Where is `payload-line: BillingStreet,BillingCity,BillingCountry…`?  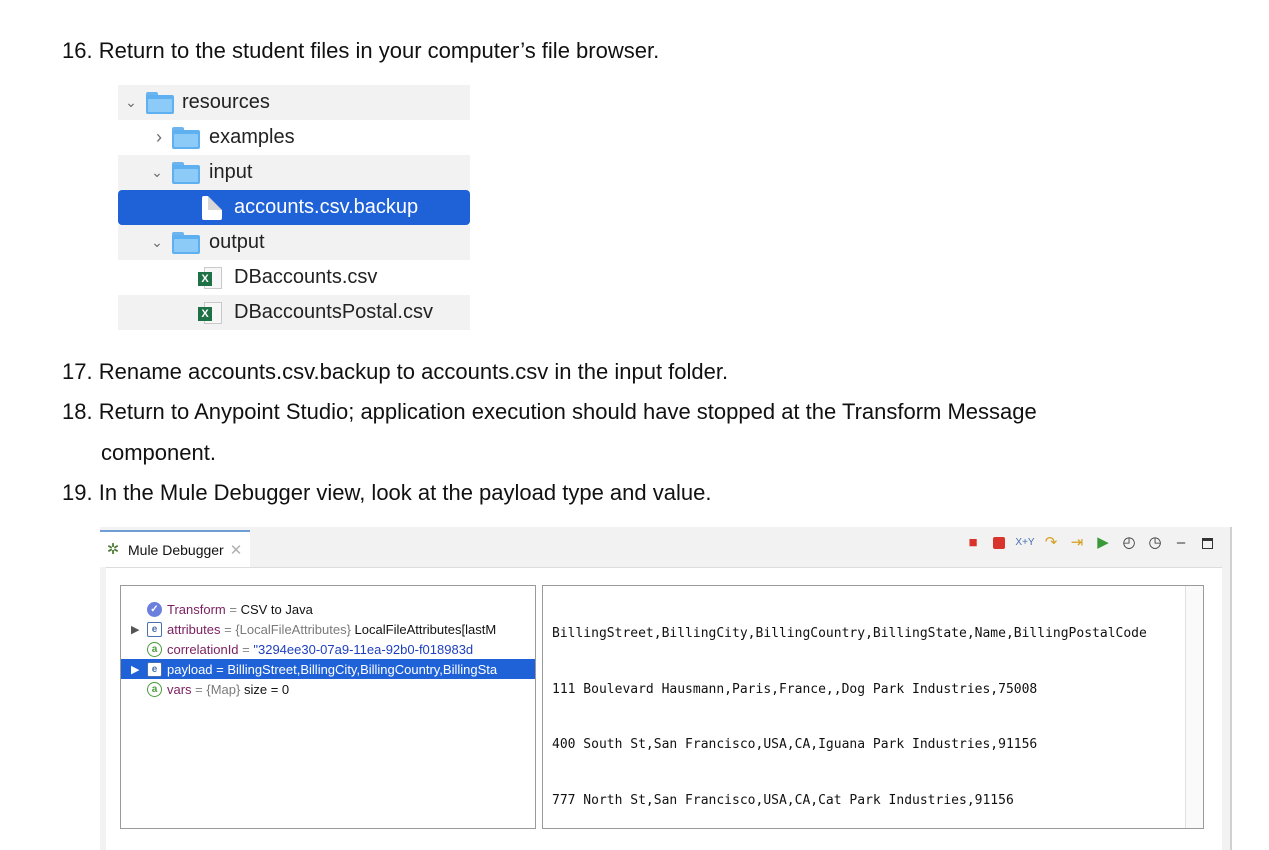 payload-line: BillingStreet,BillingCity,BillingCountry… is located at coordinates (849, 633).